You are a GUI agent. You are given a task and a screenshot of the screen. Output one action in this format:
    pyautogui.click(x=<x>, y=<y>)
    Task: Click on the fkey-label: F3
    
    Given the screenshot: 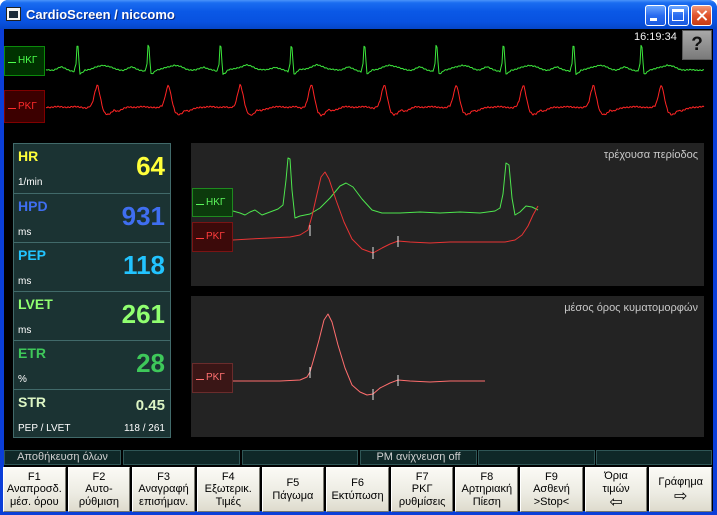 What is the action you would take?
    pyautogui.click(x=164, y=476)
    